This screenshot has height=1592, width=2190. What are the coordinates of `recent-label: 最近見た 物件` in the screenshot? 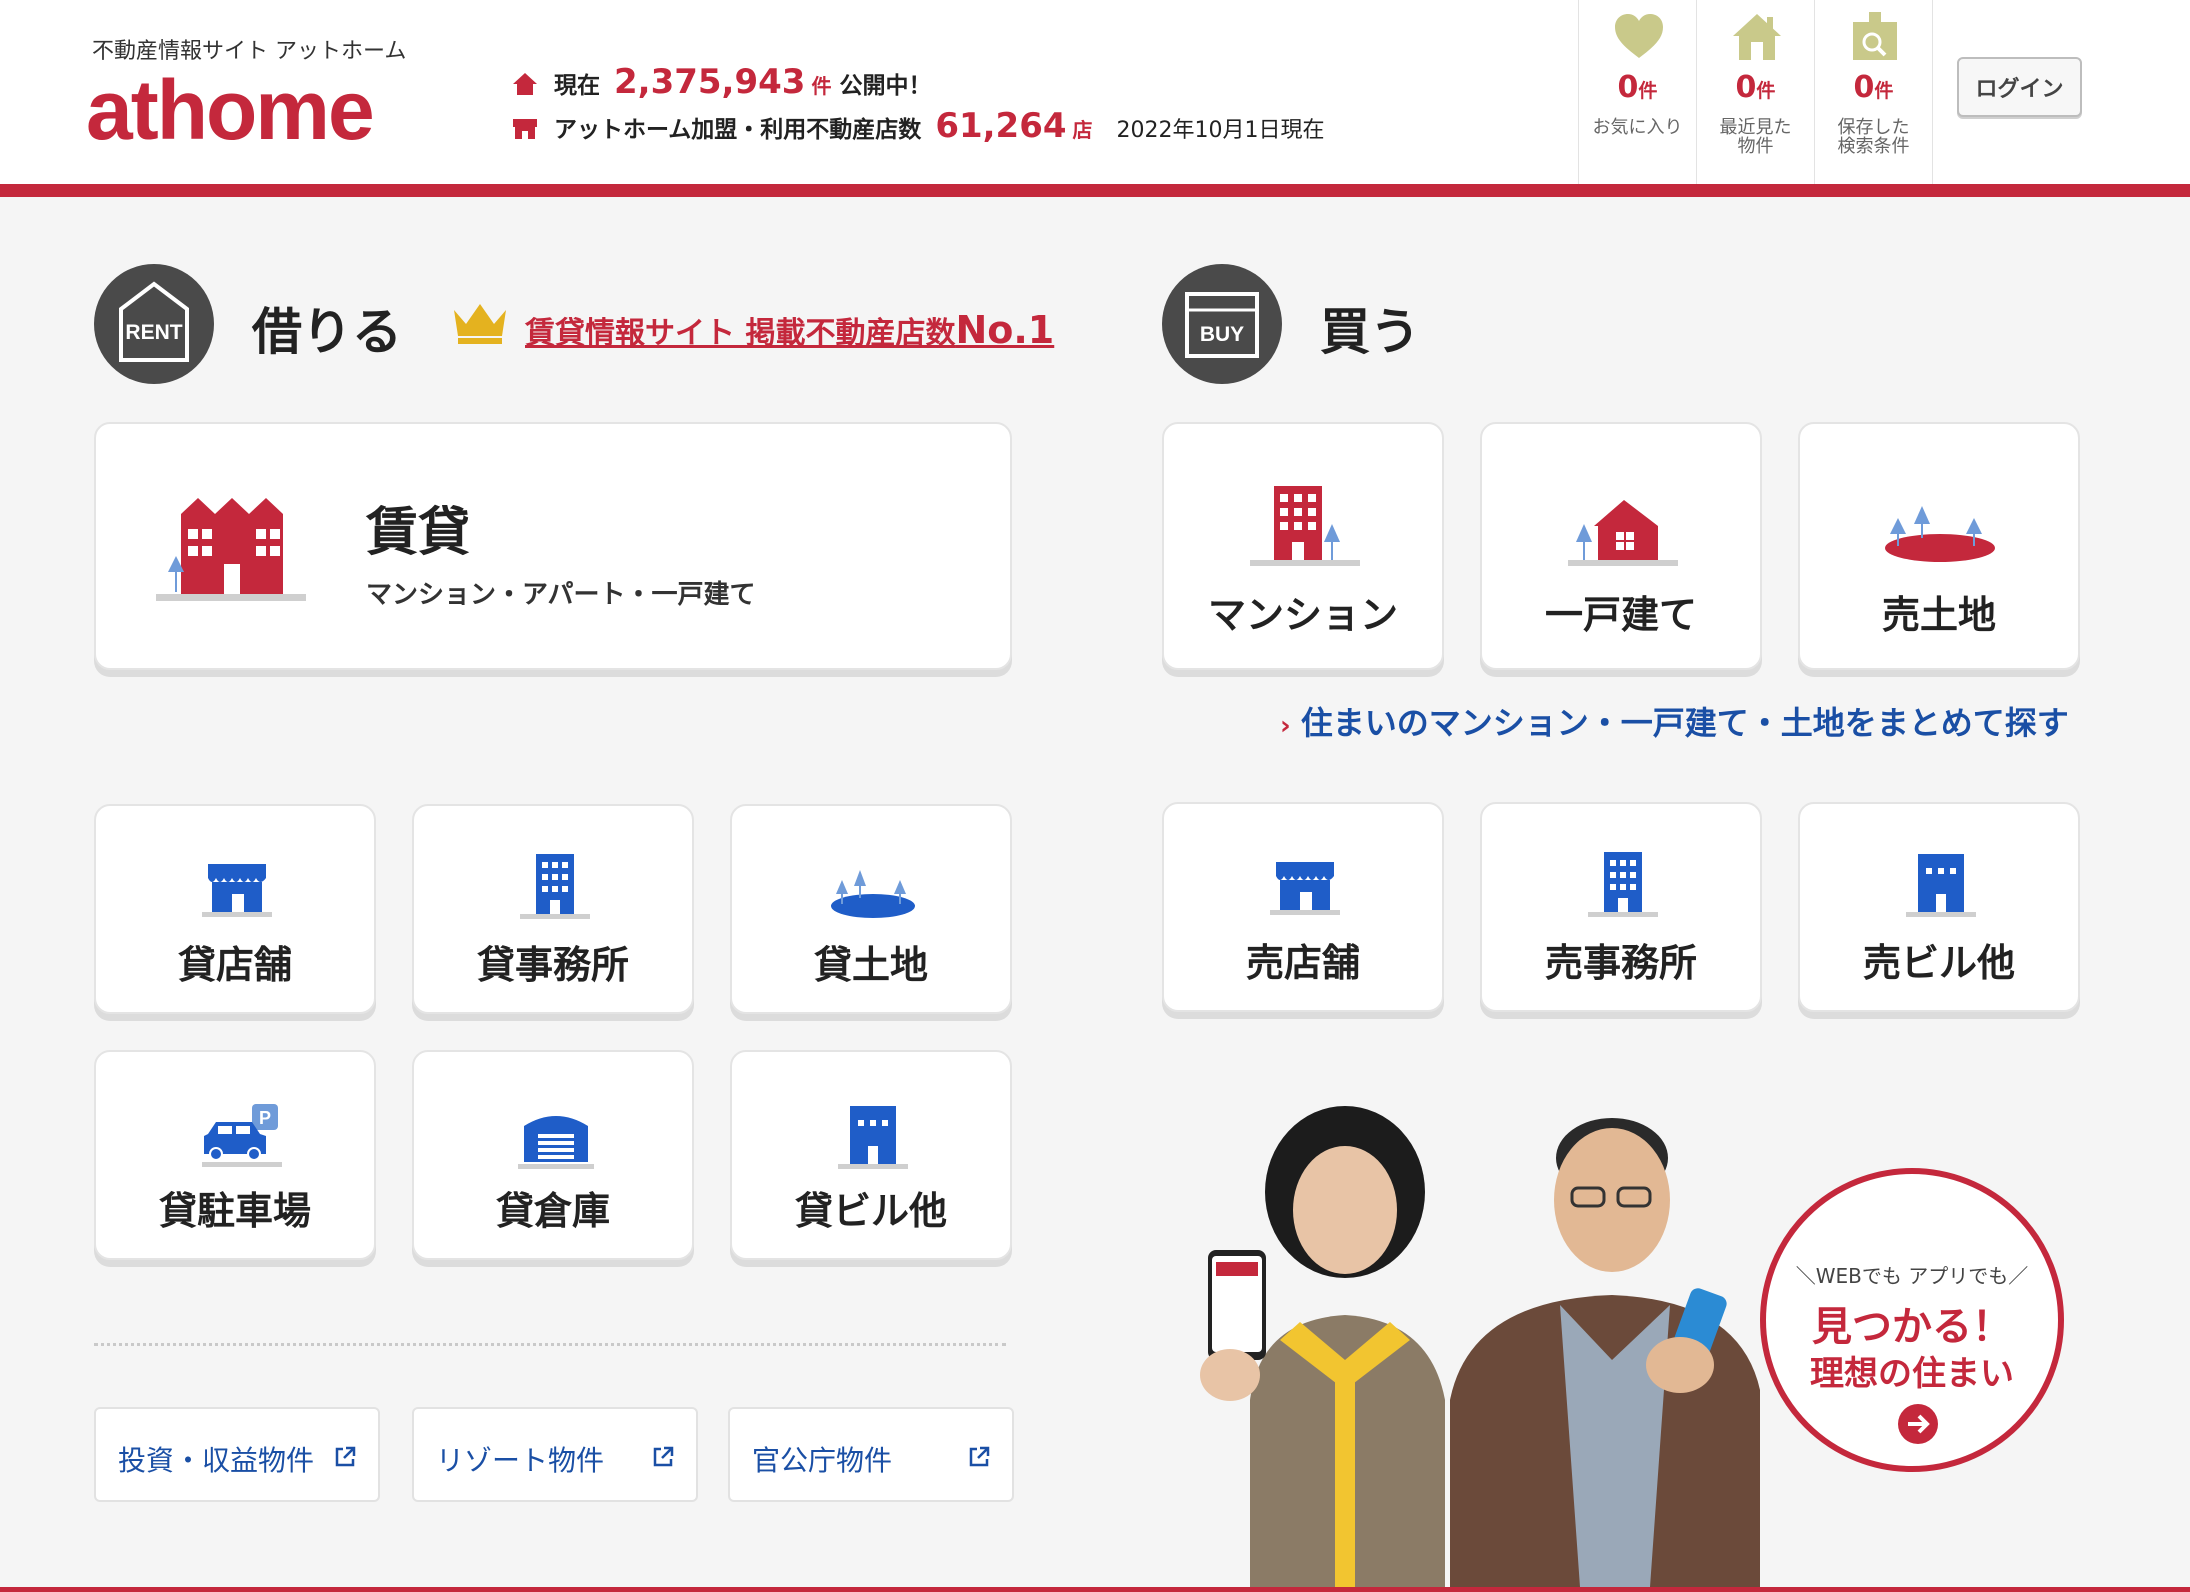 It's located at (1755, 137).